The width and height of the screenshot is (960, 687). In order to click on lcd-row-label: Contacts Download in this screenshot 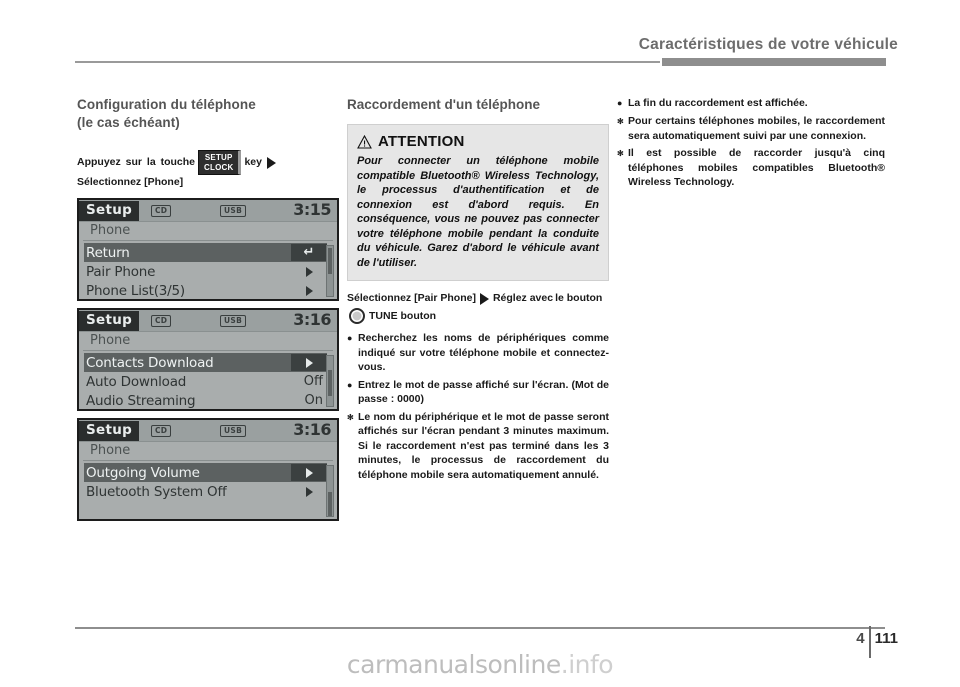, I will do `click(150, 362)`.